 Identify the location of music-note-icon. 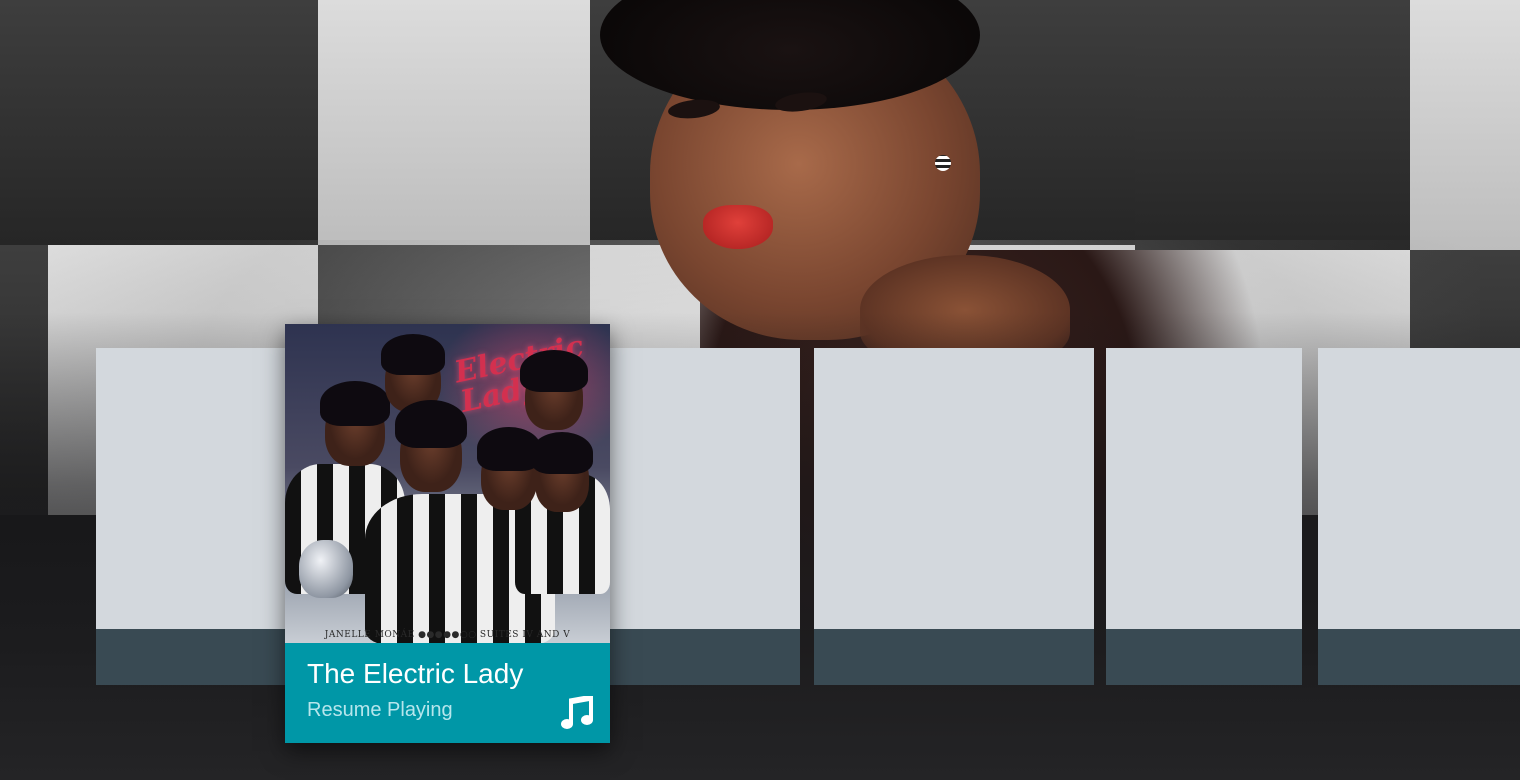
(577, 712).